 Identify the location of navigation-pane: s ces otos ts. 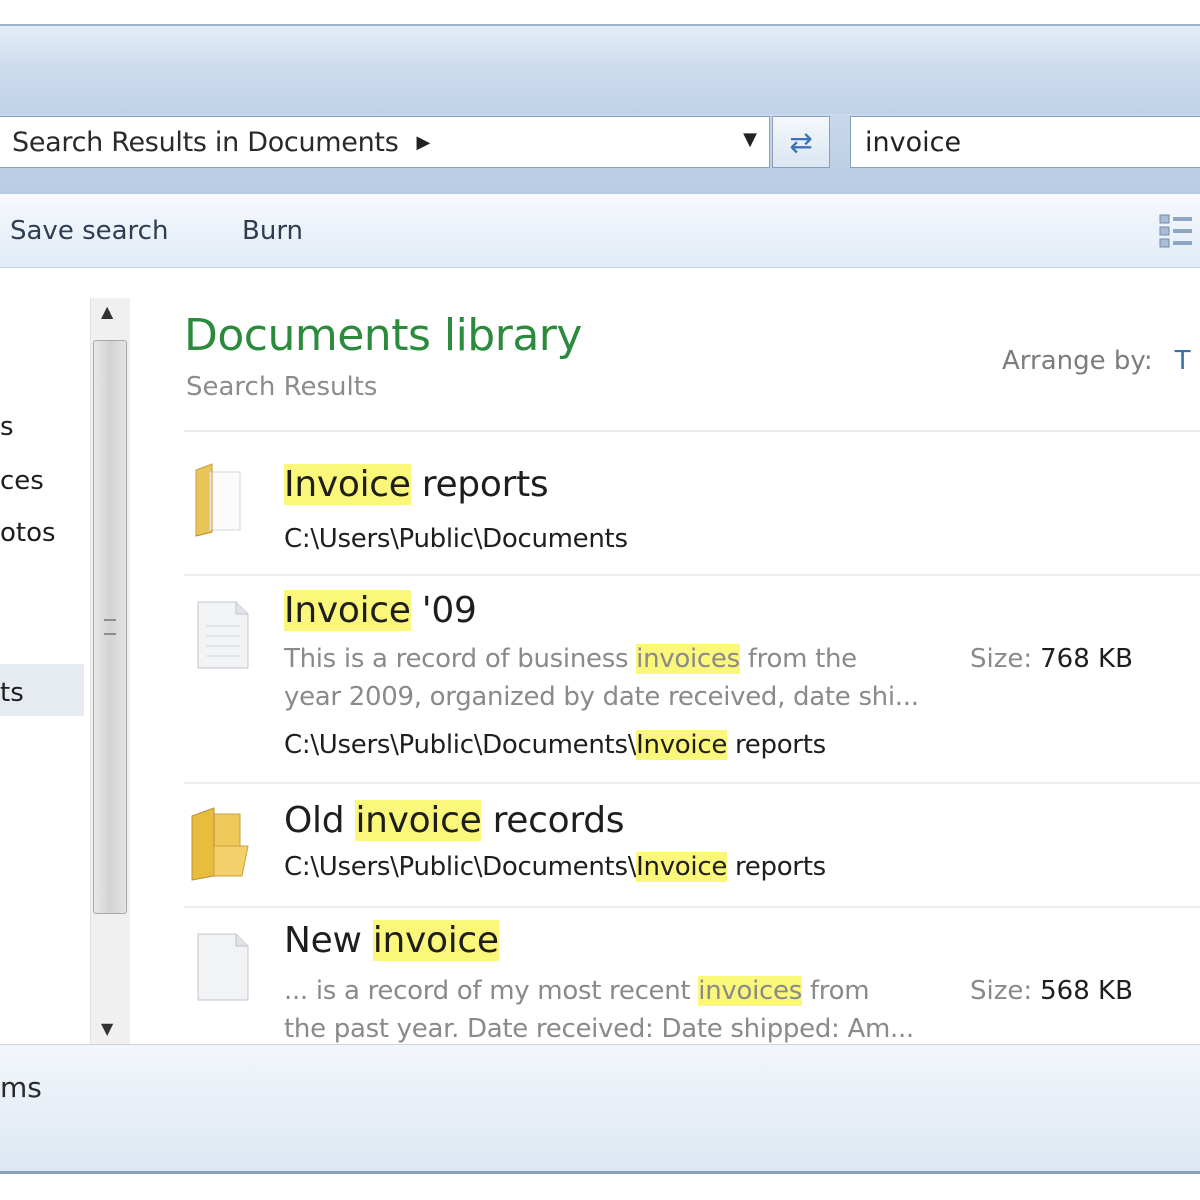
(44, 646).